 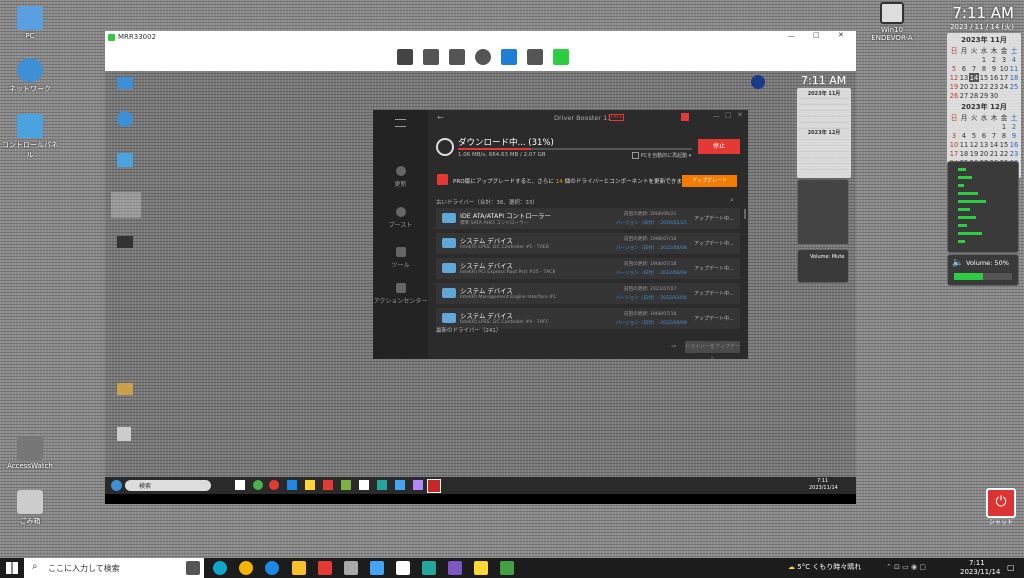 I want to click on remote-volume-gadget: Volume: Mute, so click(x=823, y=266).